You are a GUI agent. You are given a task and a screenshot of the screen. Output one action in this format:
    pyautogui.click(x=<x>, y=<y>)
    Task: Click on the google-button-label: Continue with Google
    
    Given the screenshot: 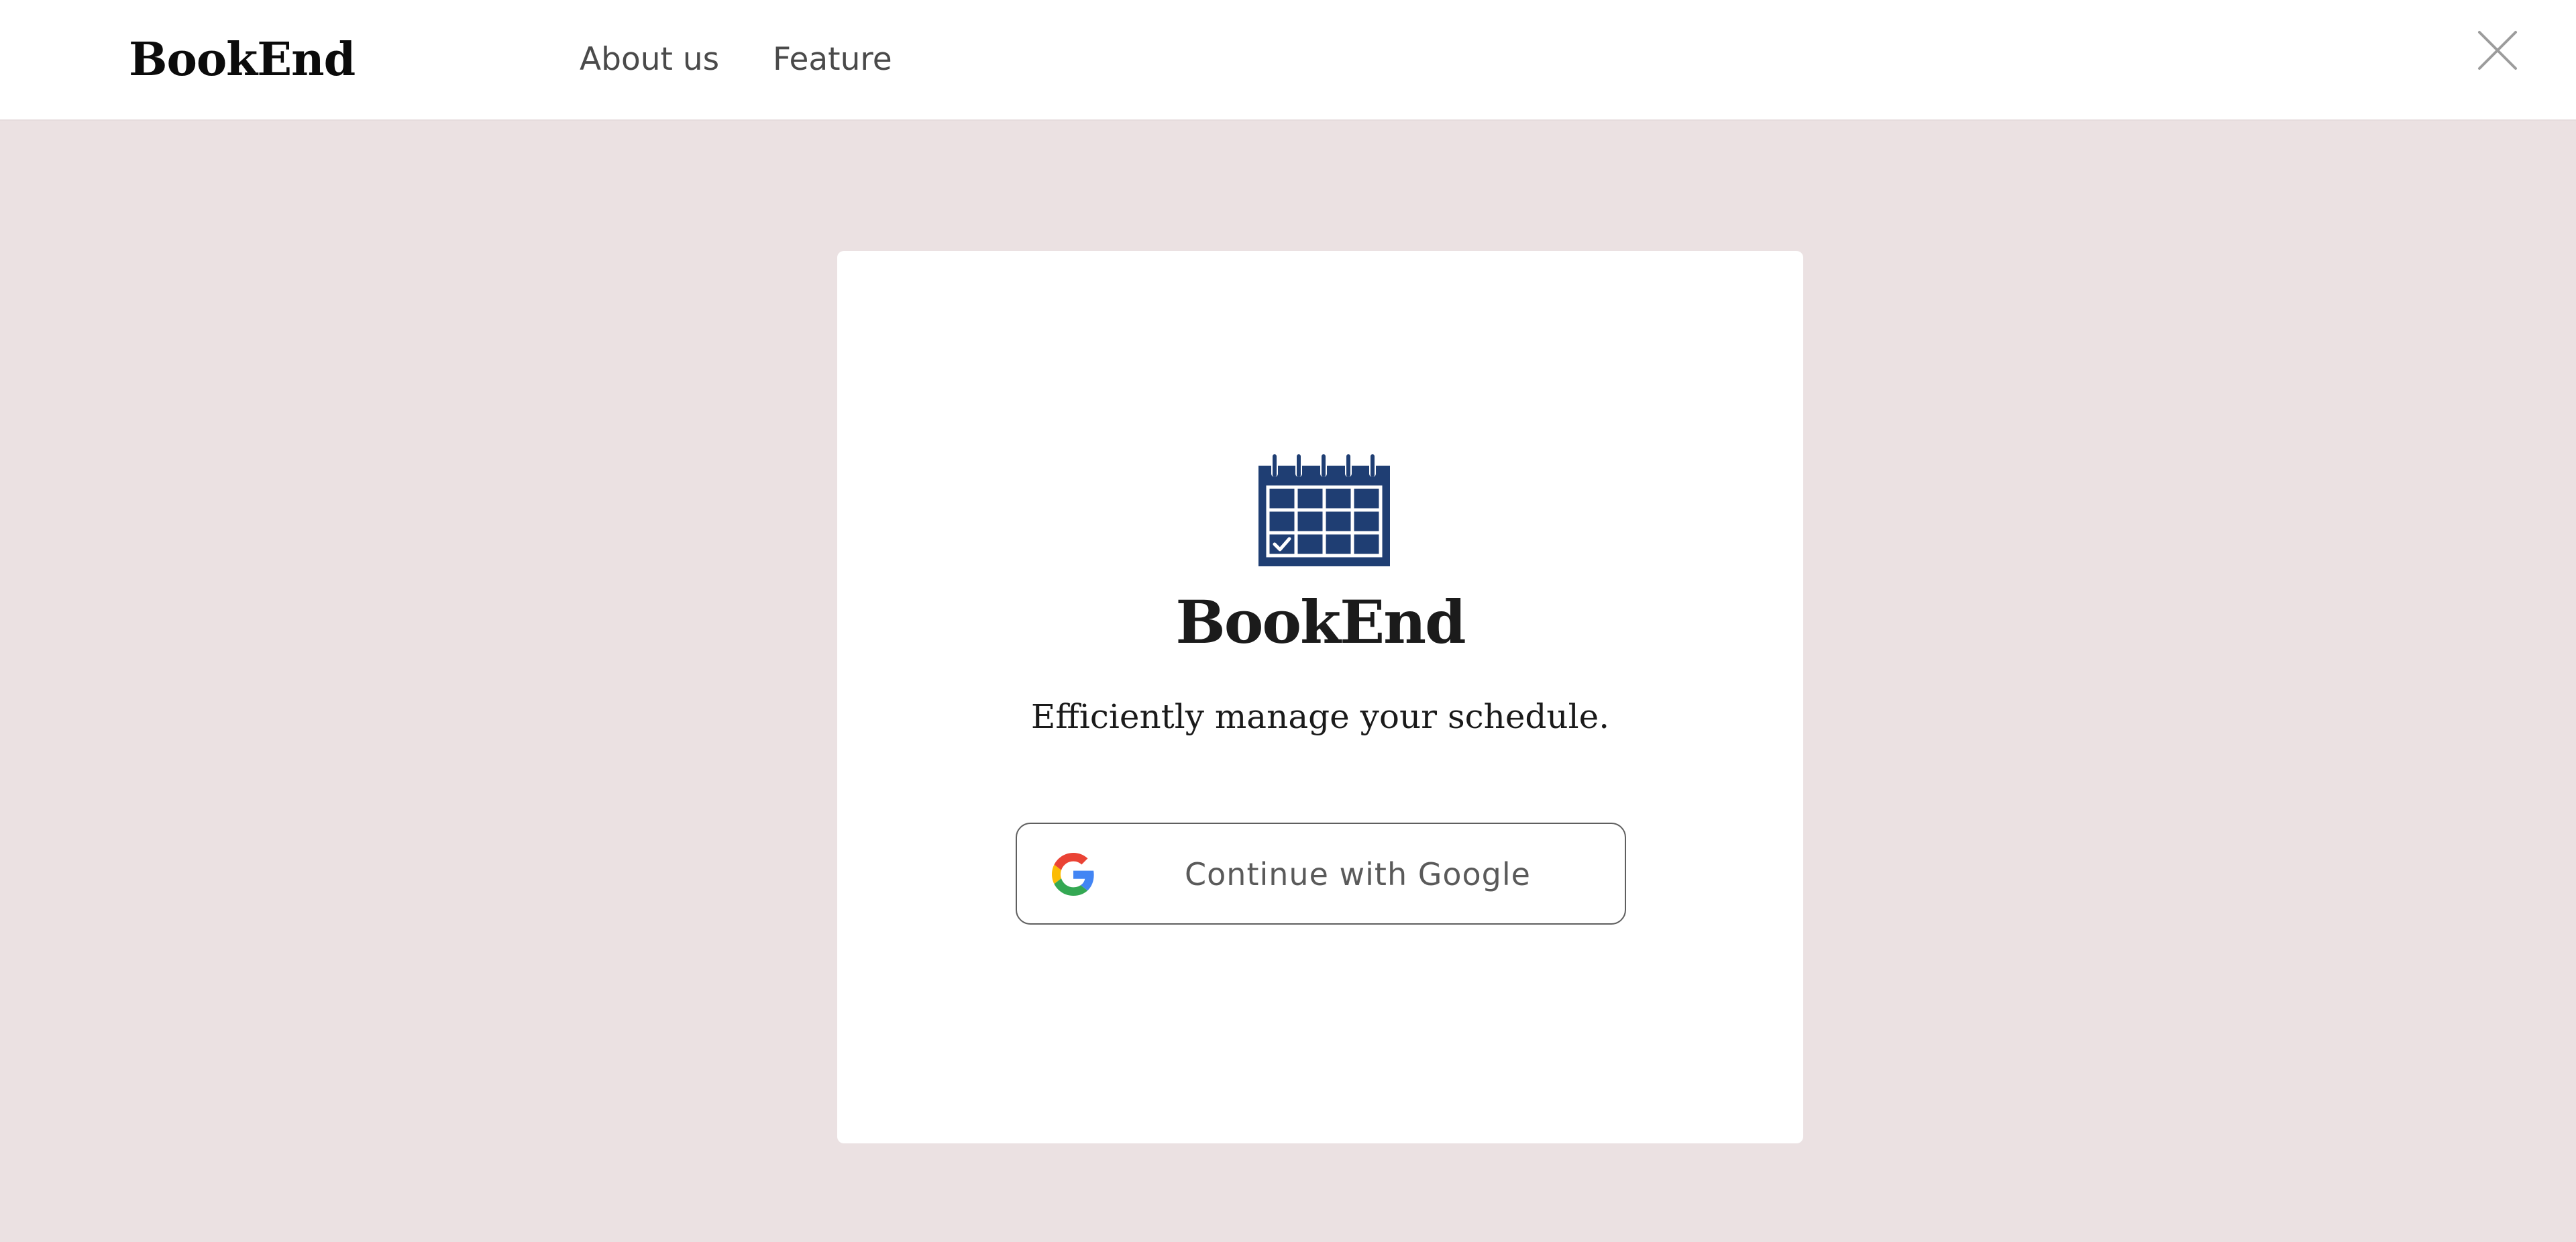 What is the action you would take?
    pyautogui.click(x=1358, y=874)
    